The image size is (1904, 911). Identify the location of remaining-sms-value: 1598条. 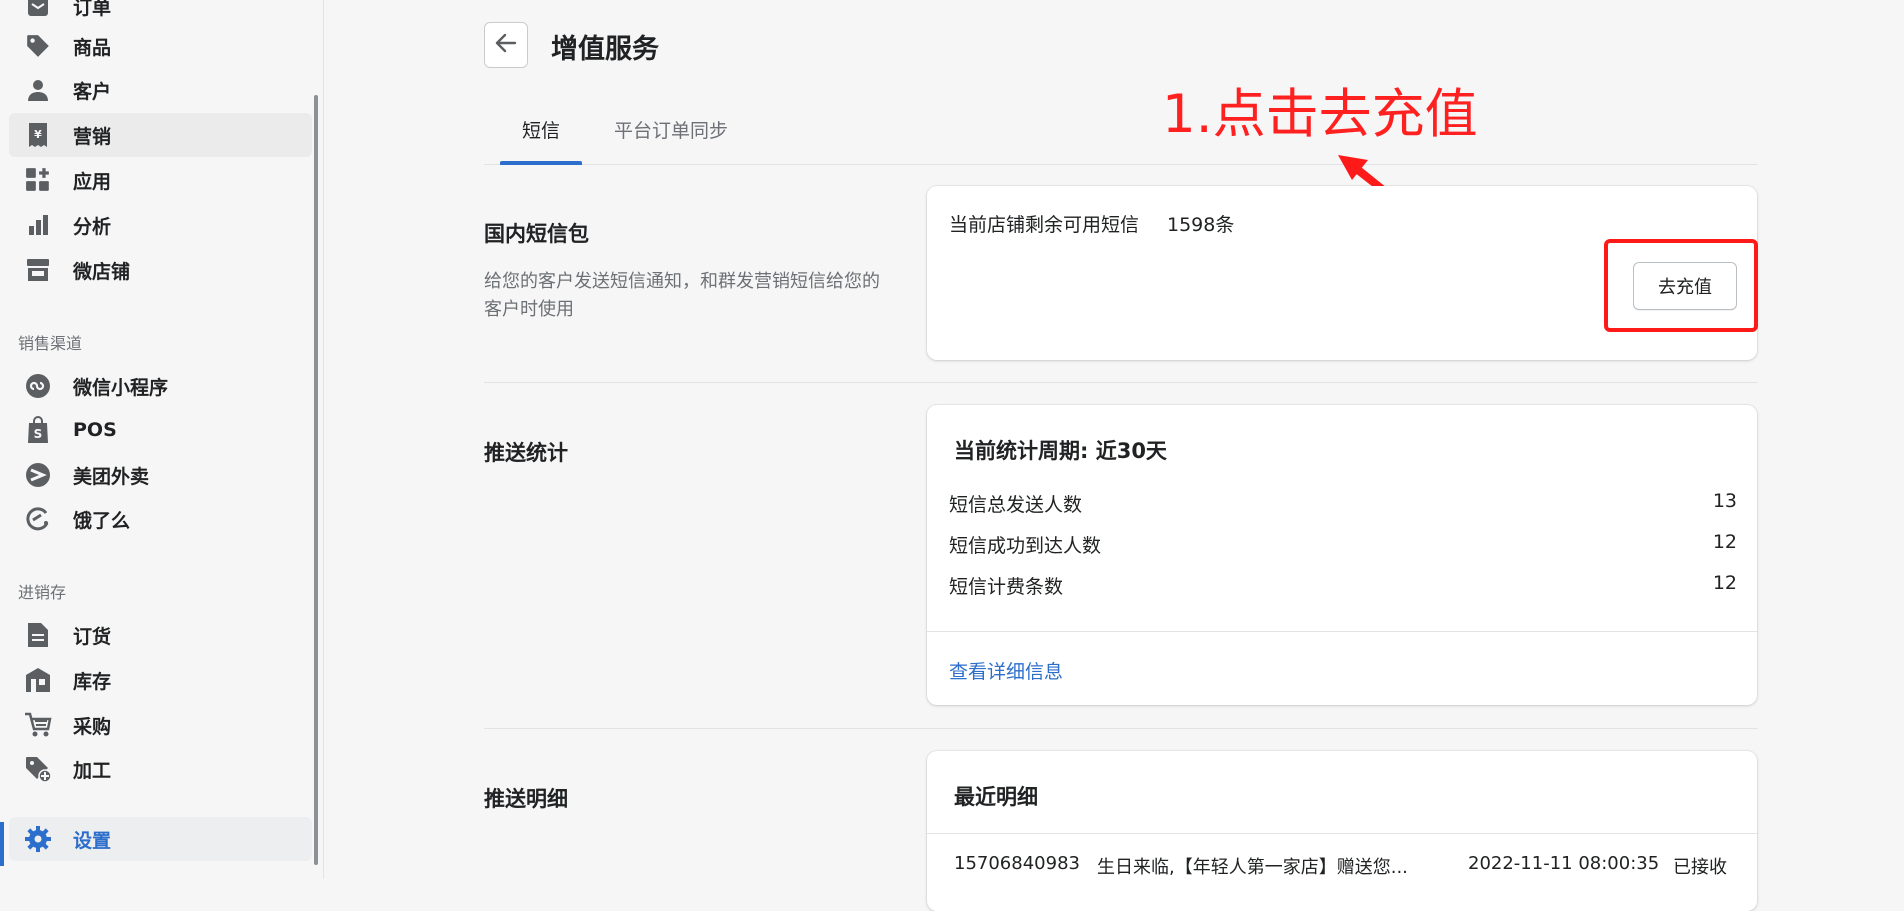
(1201, 225).